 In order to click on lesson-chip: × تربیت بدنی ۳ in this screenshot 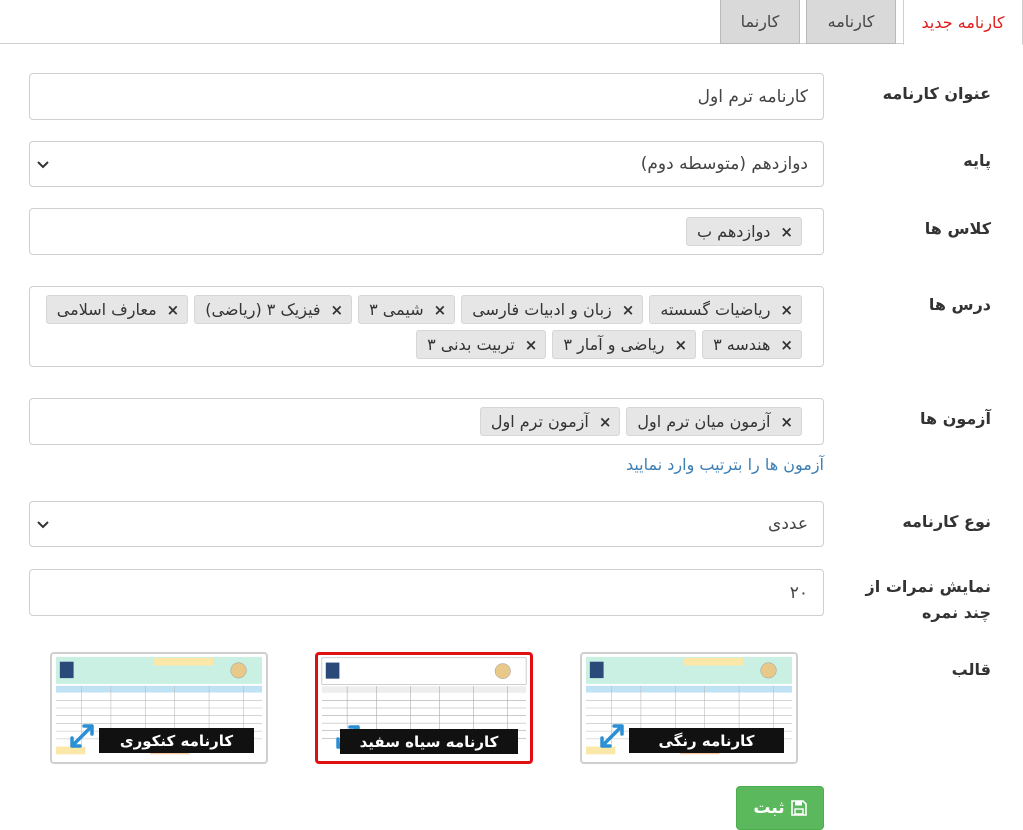, I will do `click(481, 344)`.